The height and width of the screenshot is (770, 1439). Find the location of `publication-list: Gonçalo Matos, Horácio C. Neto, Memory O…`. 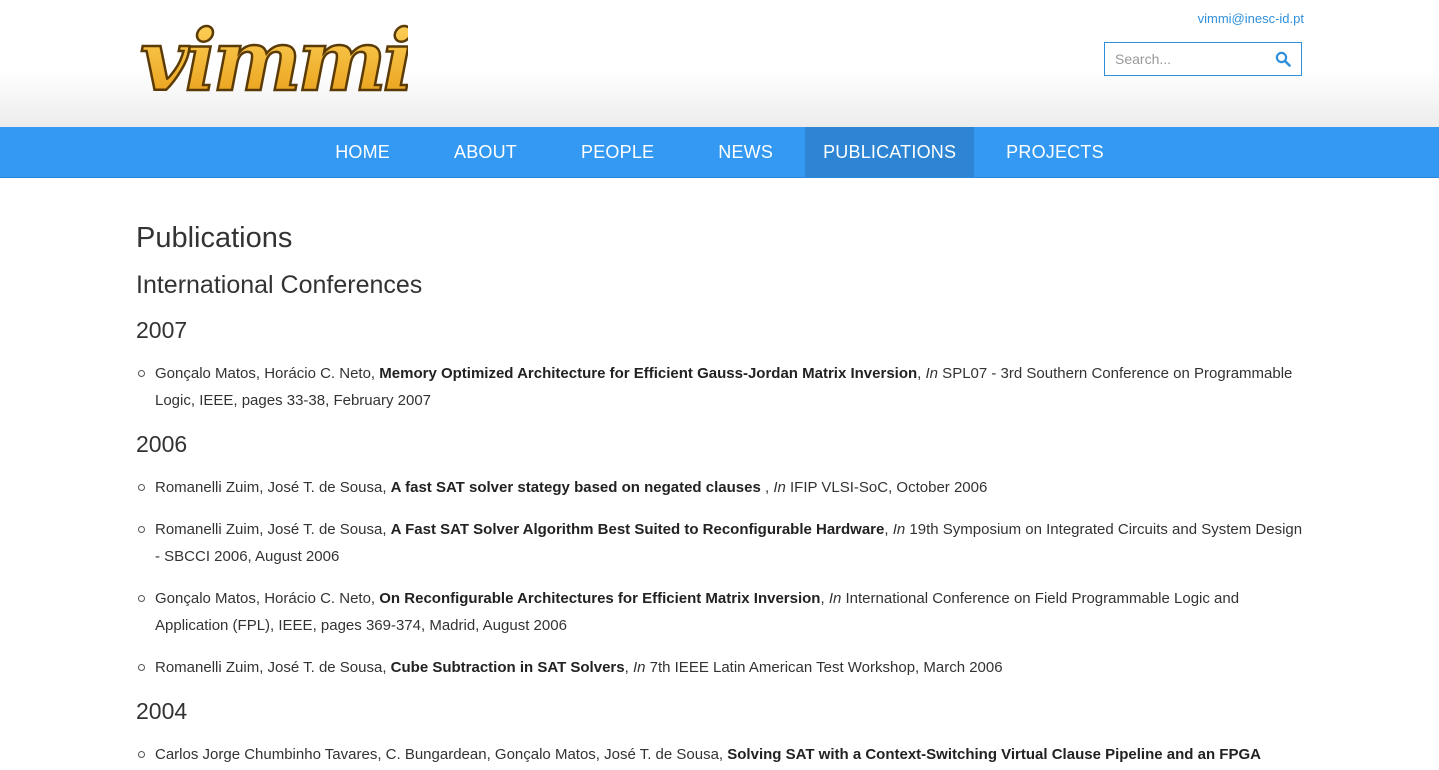

publication-list: Gonçalo Matos, Horácio C. Neto, Memory O… is located at coordinates (719, 387).